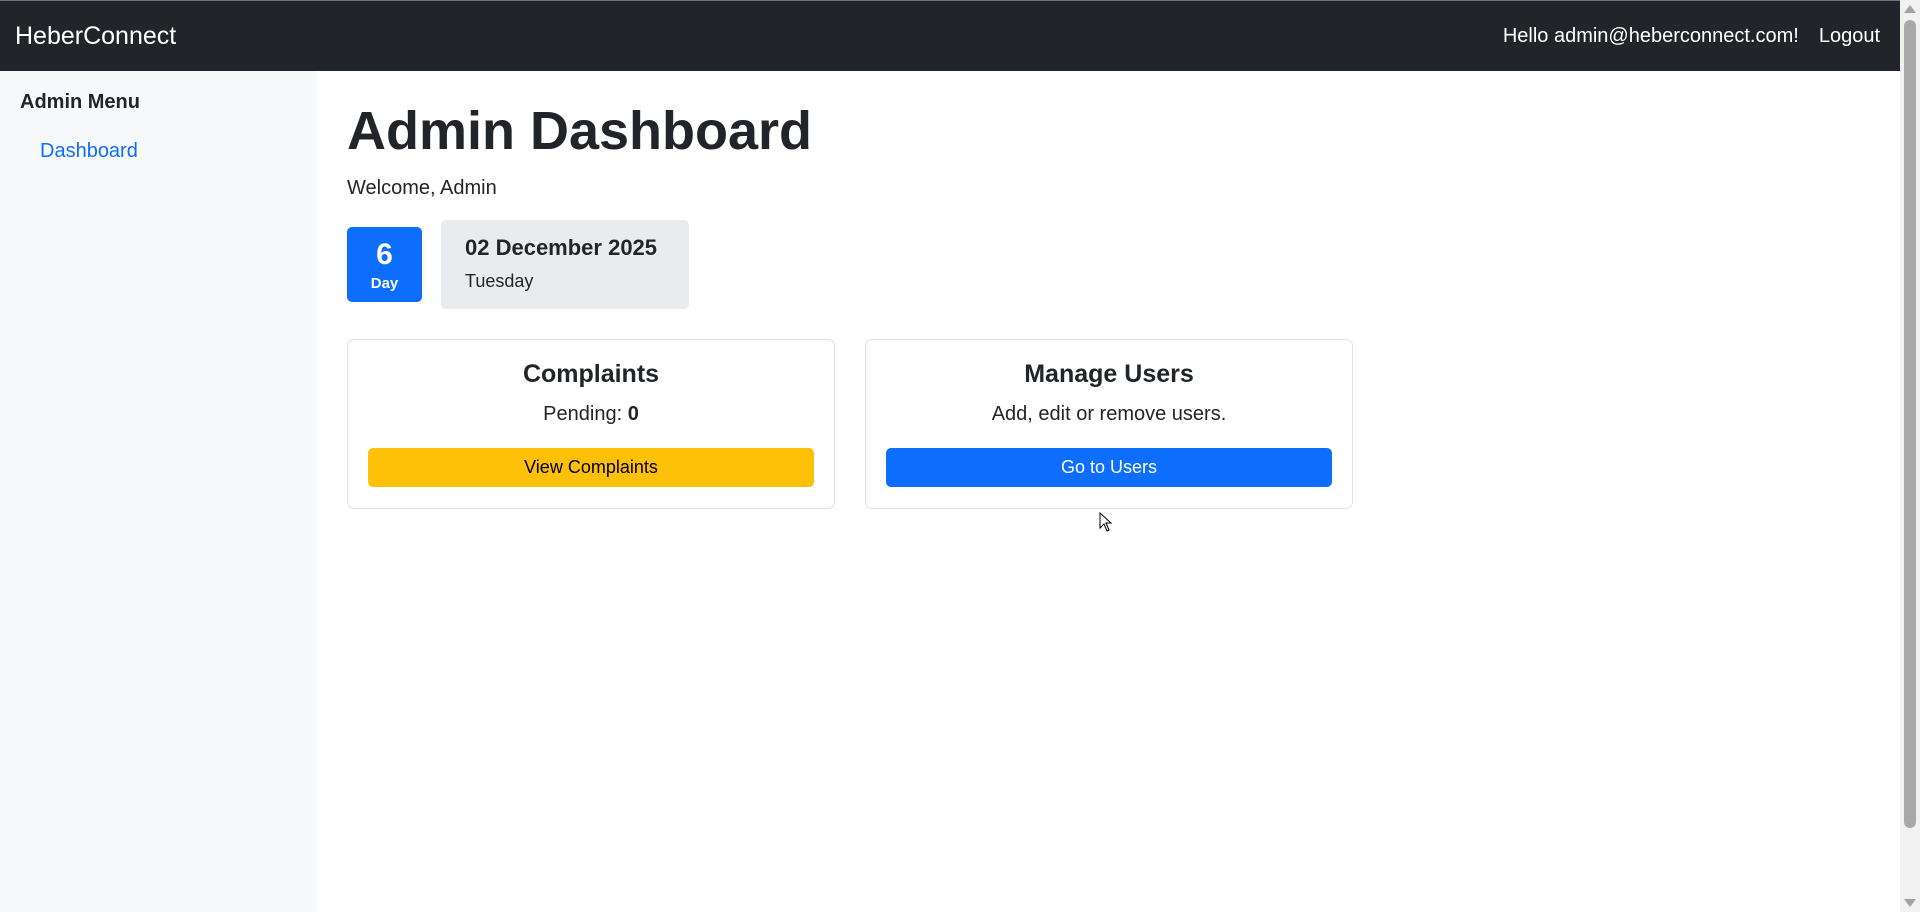  What do you see at coordinates (580, 131) in the screenshot?
I see `page-title: Admin Dashboard` at bounding box center [580, 131].